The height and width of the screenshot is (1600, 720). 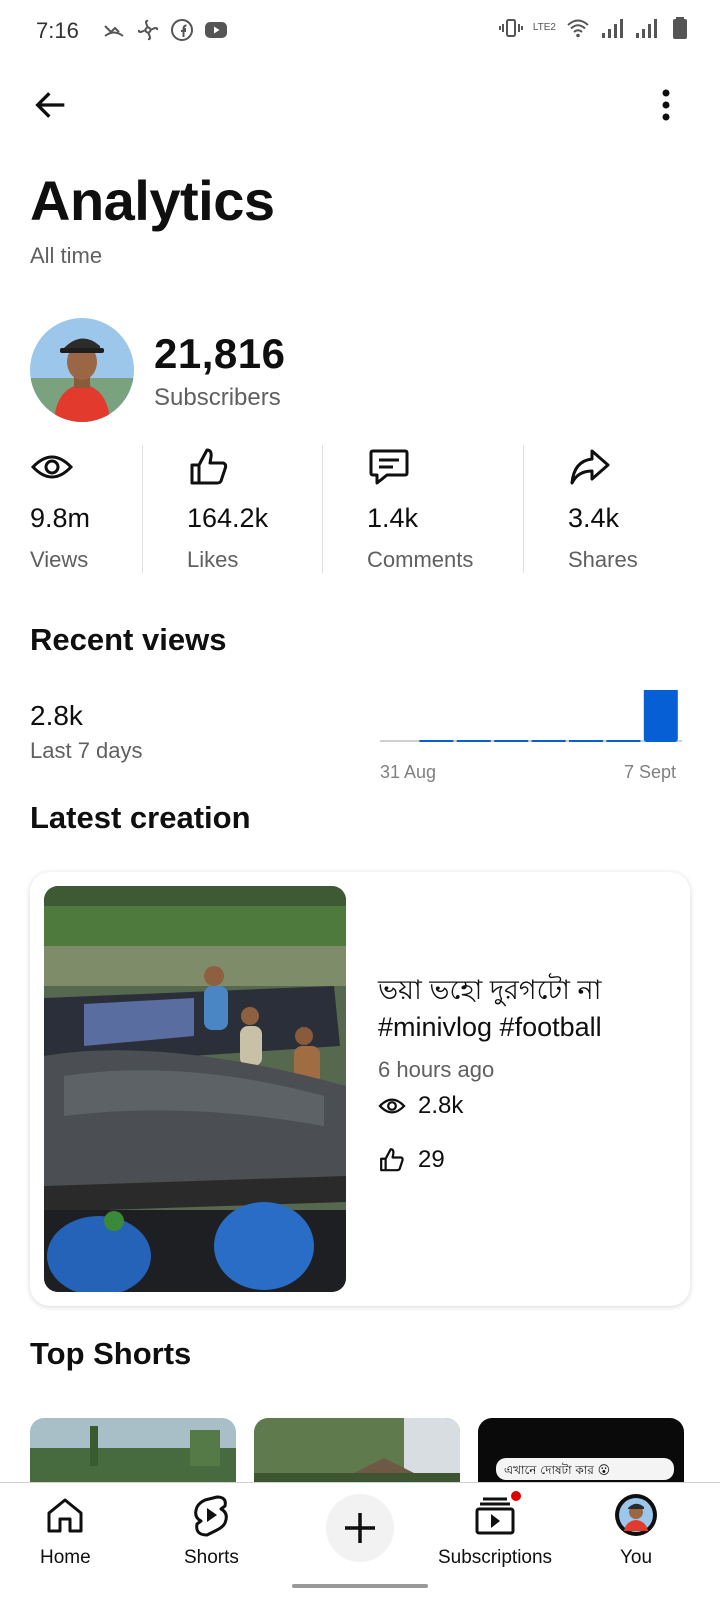 I want to click on back-button, so click(x=51, y=105).